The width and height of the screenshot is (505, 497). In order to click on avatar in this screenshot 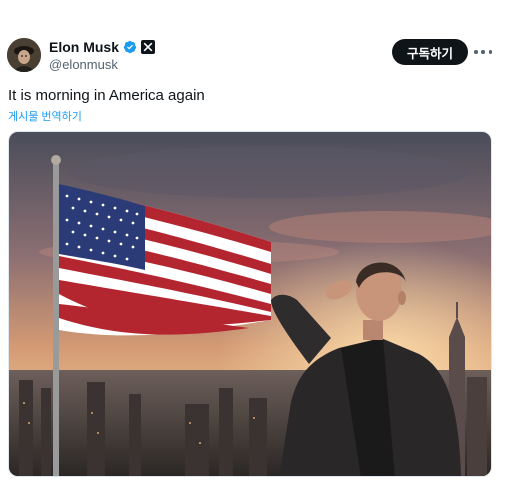, I will do `click(24, 55)`.